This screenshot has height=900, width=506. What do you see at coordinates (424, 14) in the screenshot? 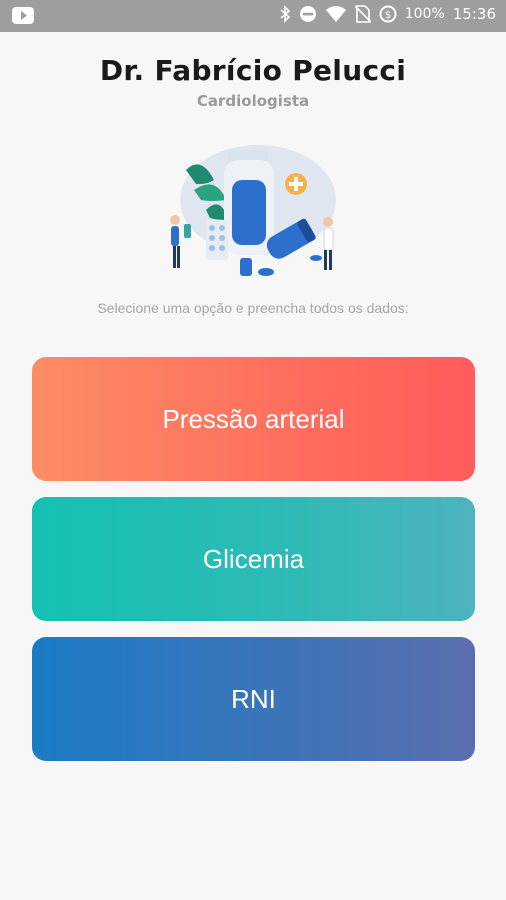
I see `battery-percentage: 100%` at bounding box center [424, 14].